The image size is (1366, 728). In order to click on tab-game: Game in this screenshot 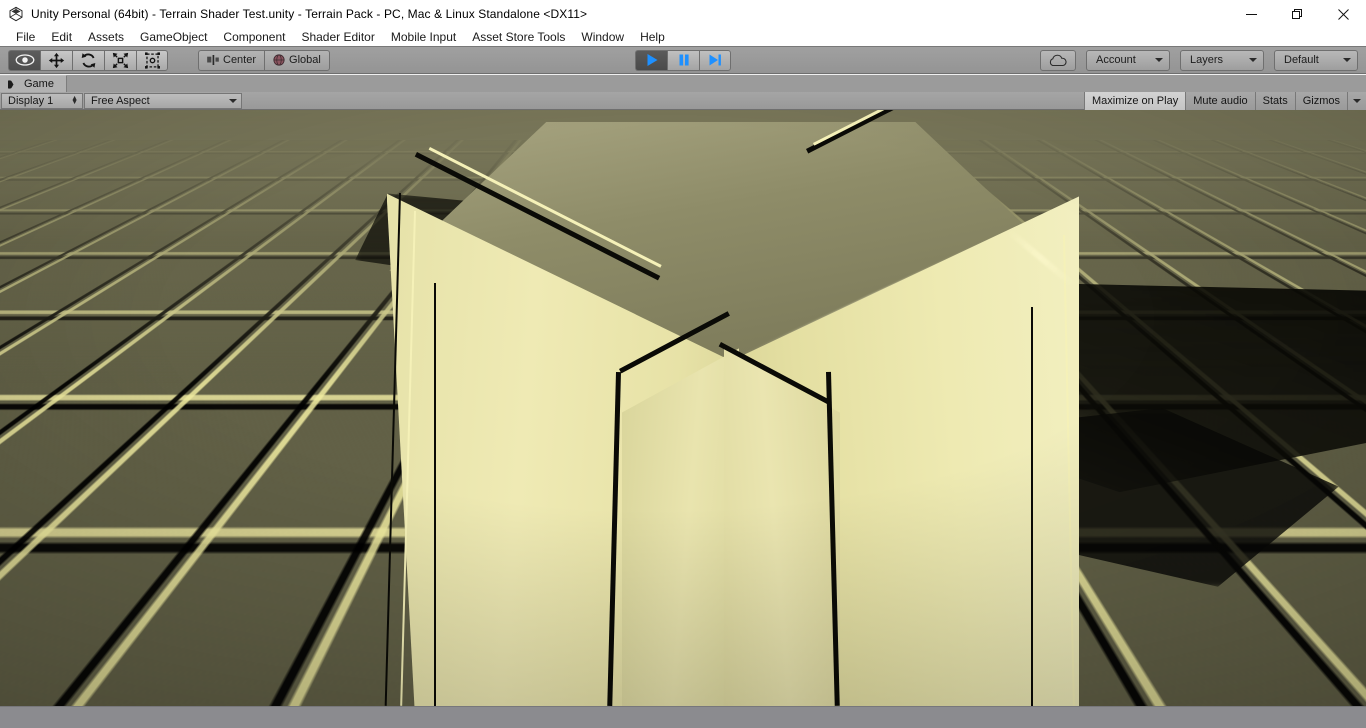, I will do `click(33, 83)`.